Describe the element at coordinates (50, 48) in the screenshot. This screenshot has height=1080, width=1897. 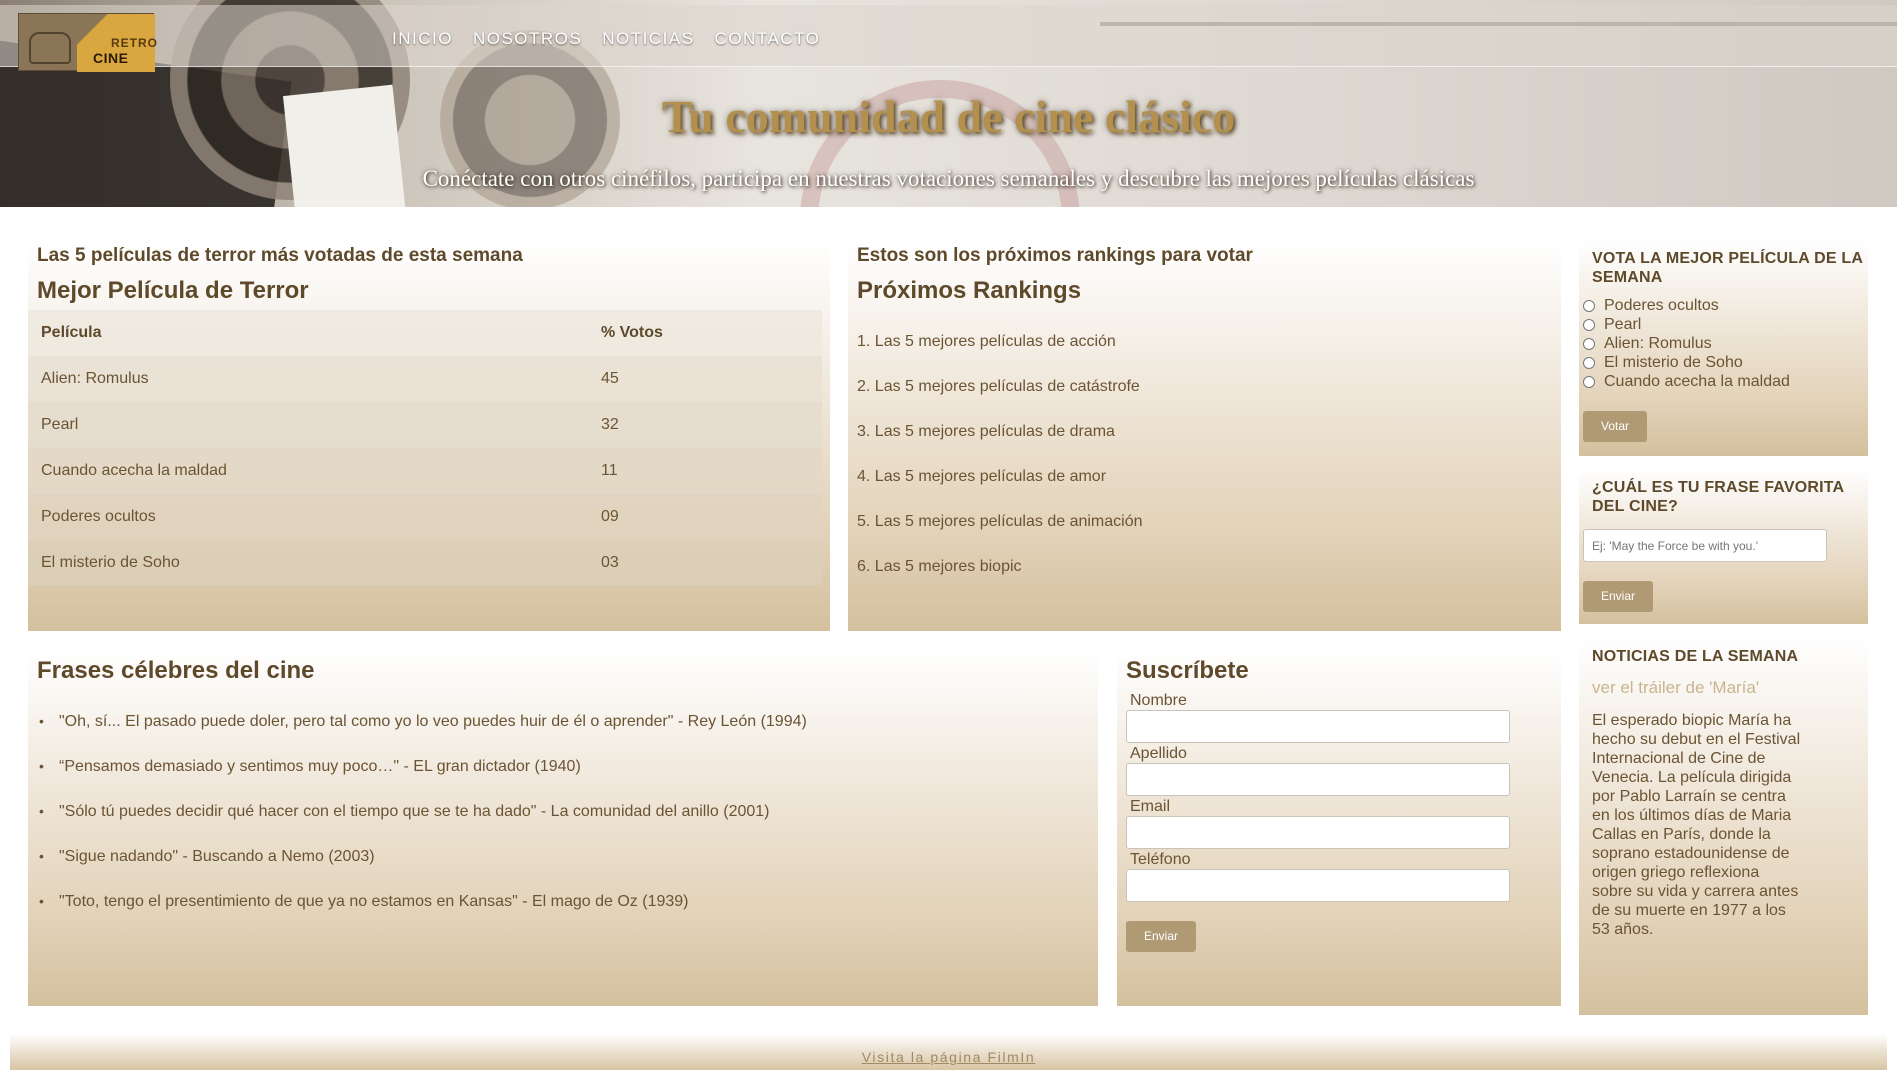
I see `camera-icon` at that location.